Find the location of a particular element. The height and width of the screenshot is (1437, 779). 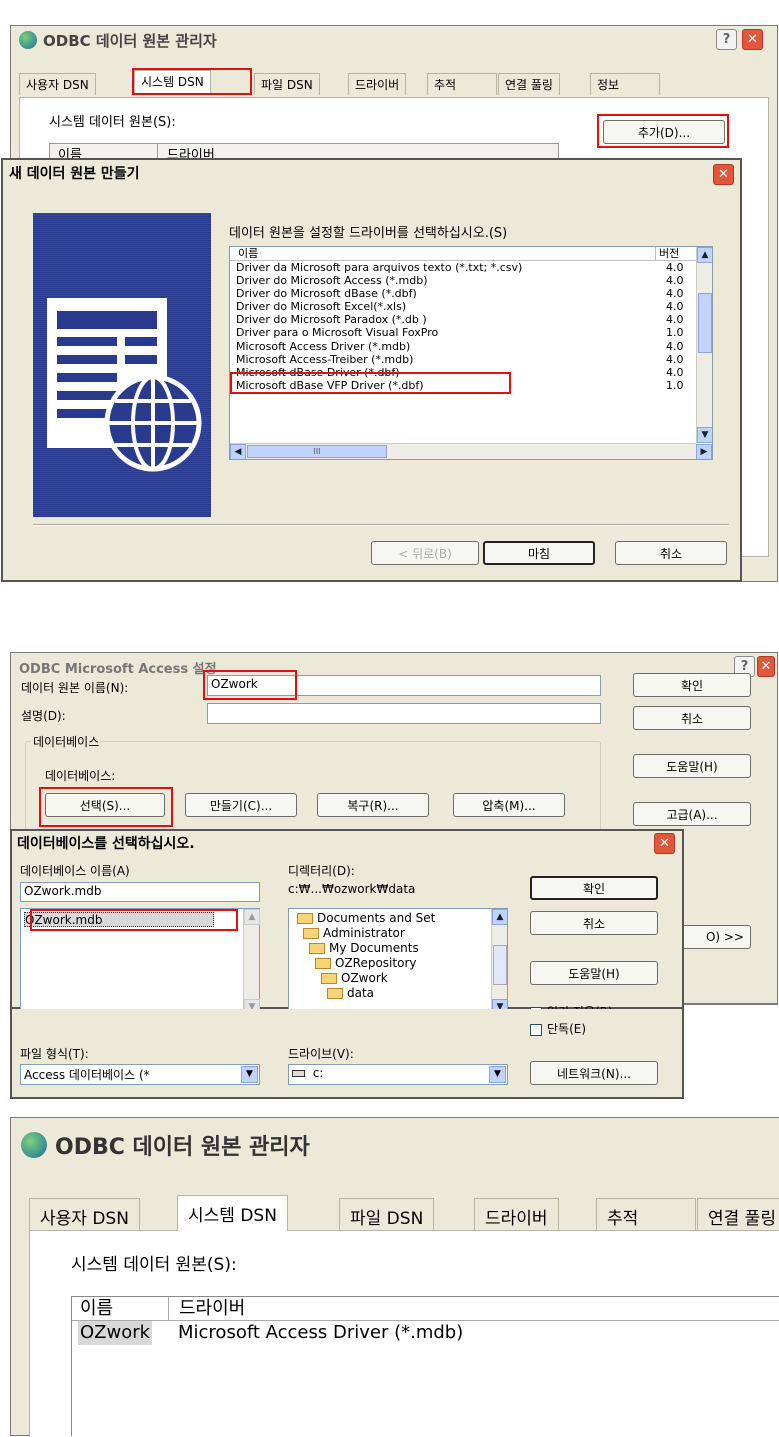

select-db-help-button: 도움말(H) is located at coordinates (594, 973).